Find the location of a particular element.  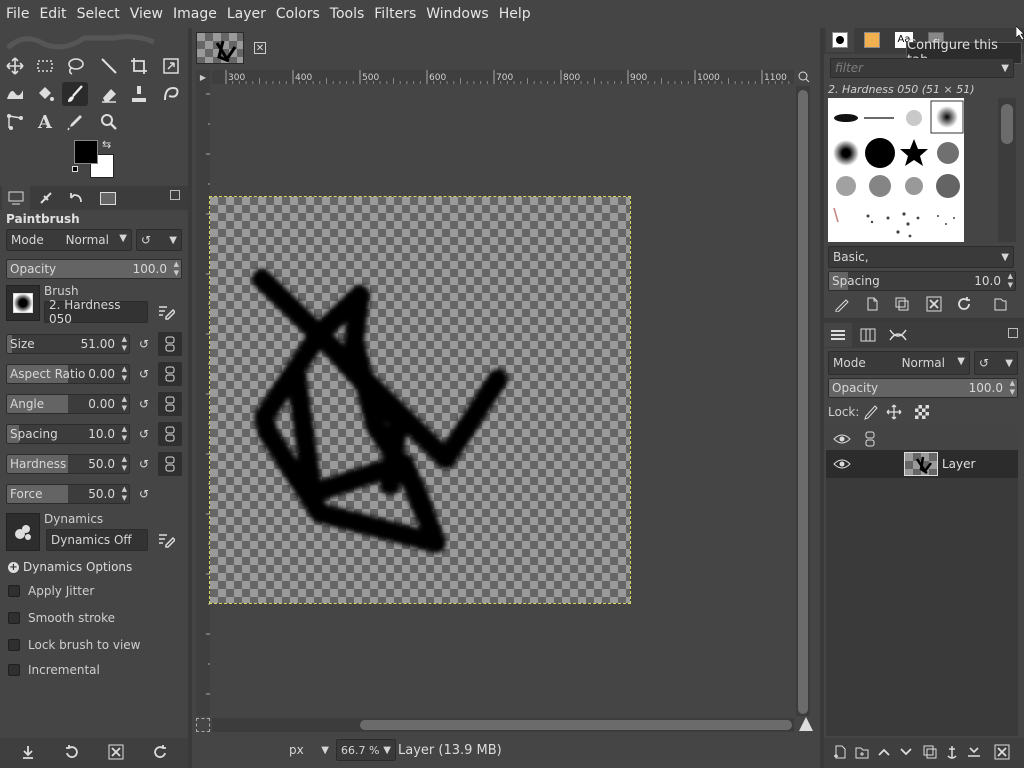

horizontal-scrollbar-thumb is located at coordinates (576, 725).